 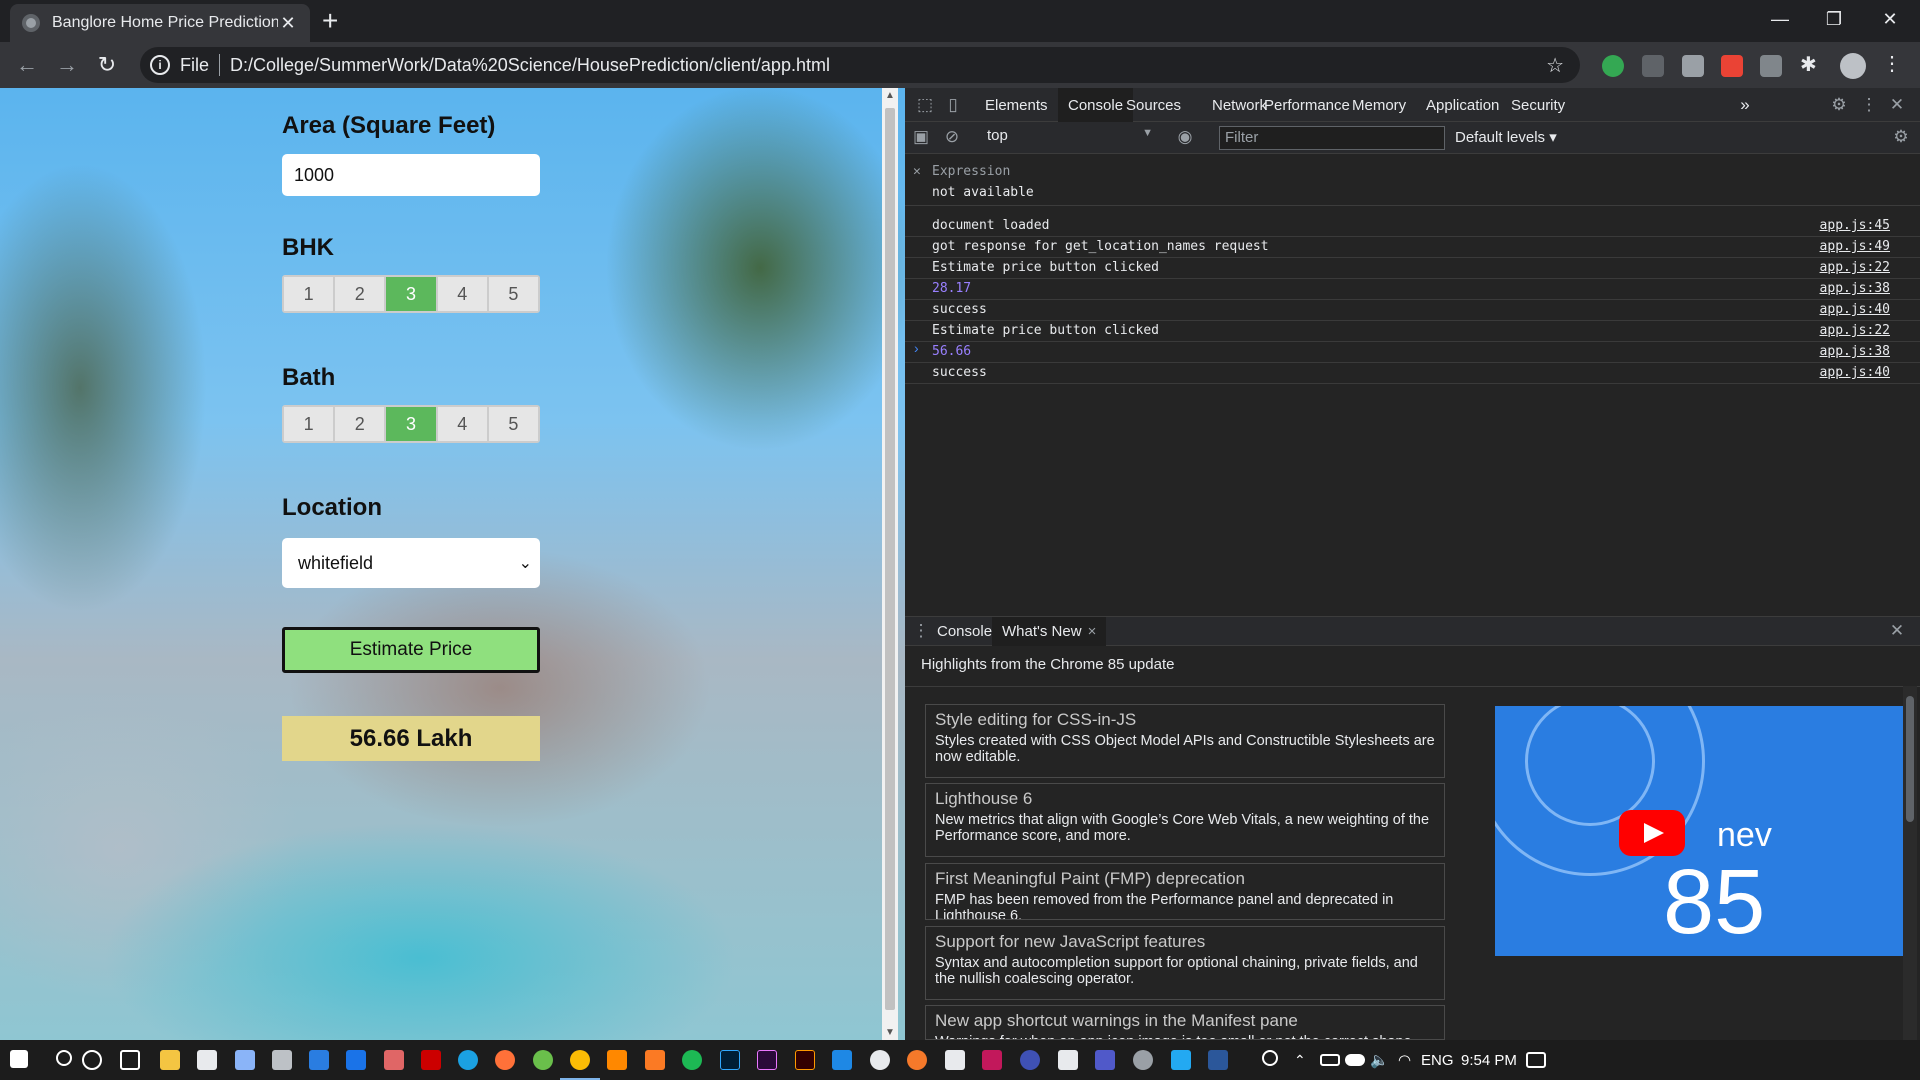 I want to click on premiere-icon, so click(x=767, y=1060).